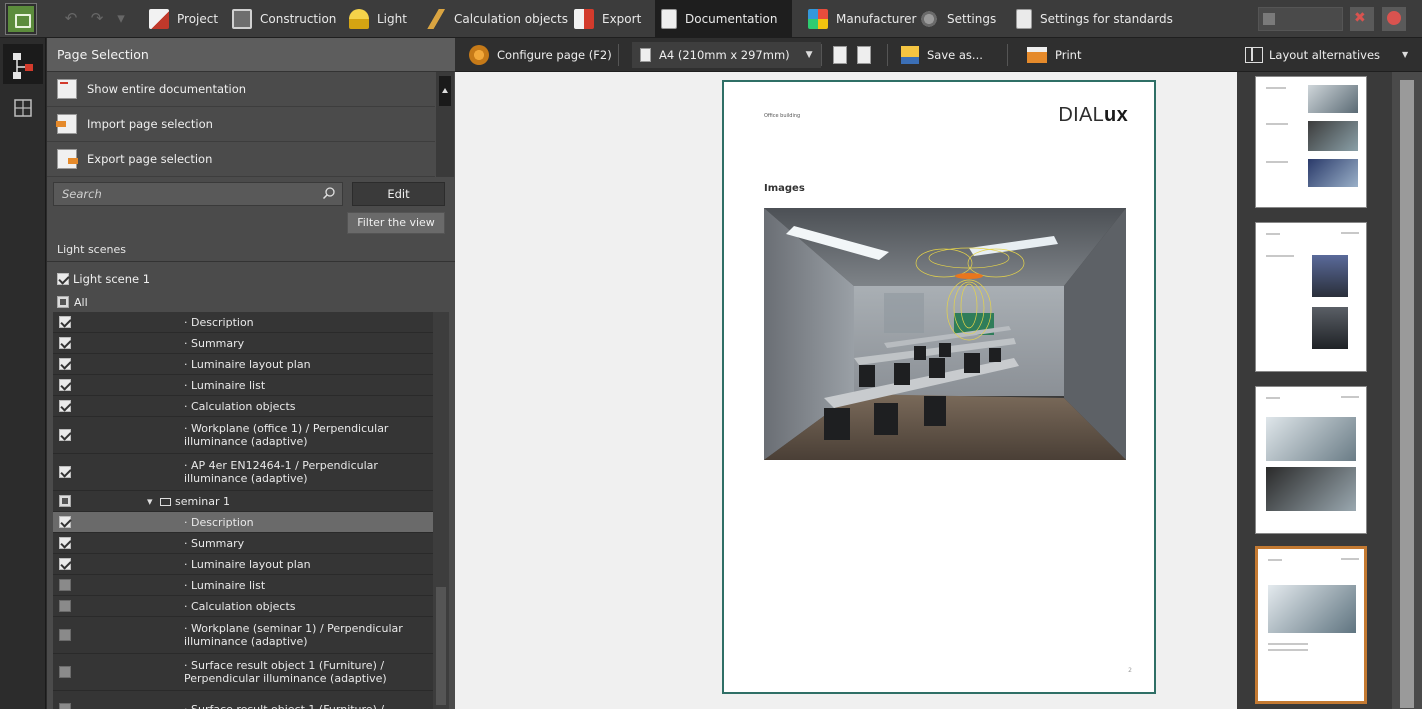 This screenshot has height=709, width=1422. What do you see at coordinates (23, 64) in the screenshot?
I see `tree-view-button` at bounding box center [23, 64].